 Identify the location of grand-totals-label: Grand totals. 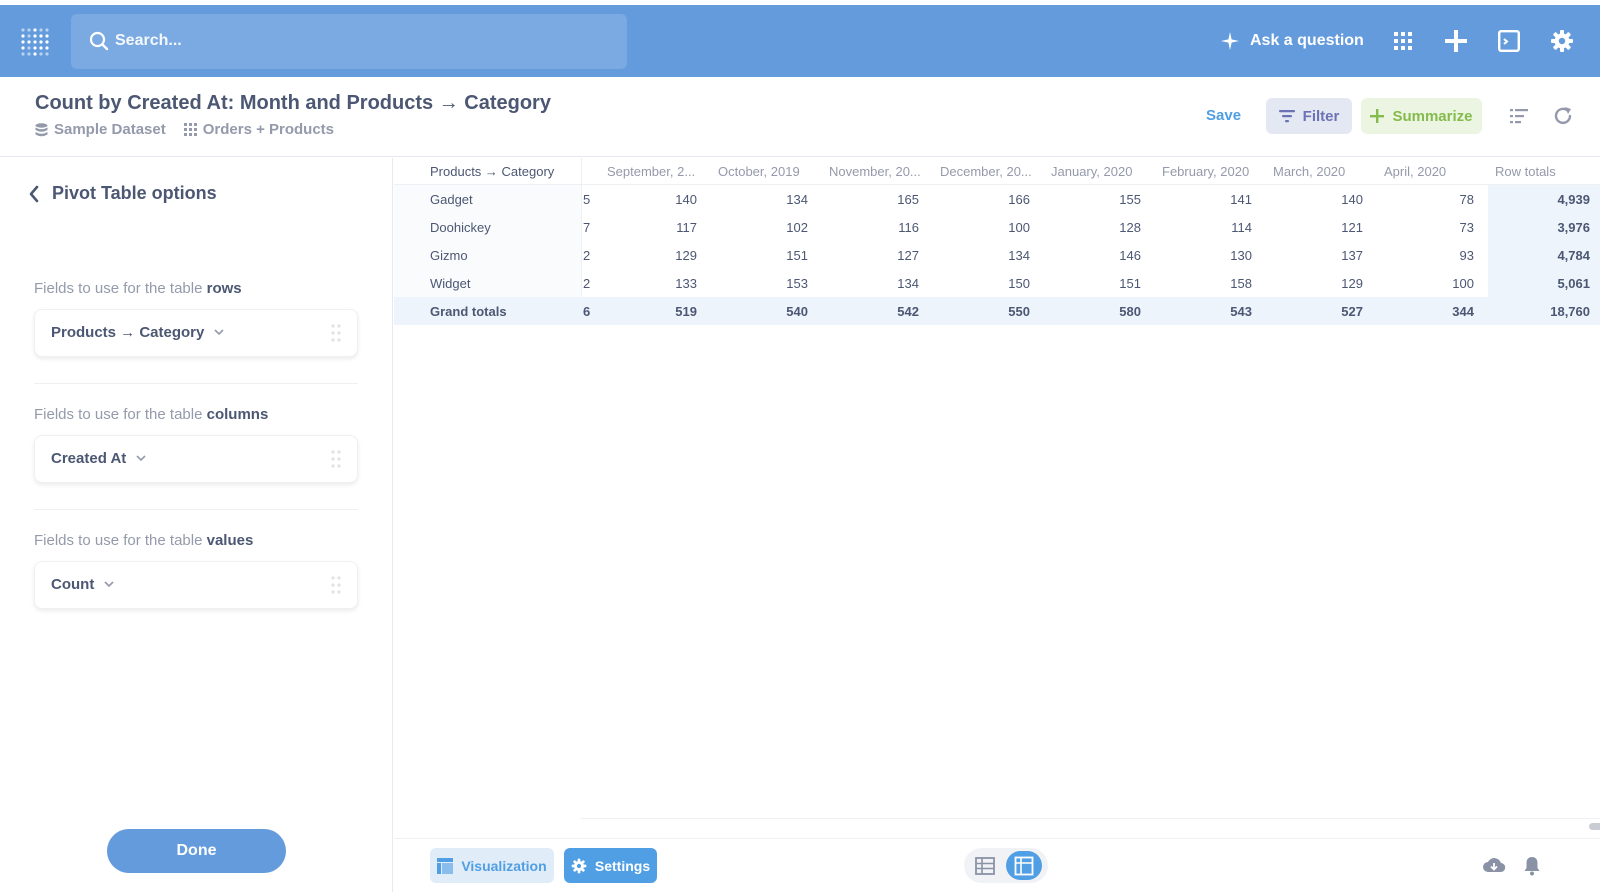
(468, 311).